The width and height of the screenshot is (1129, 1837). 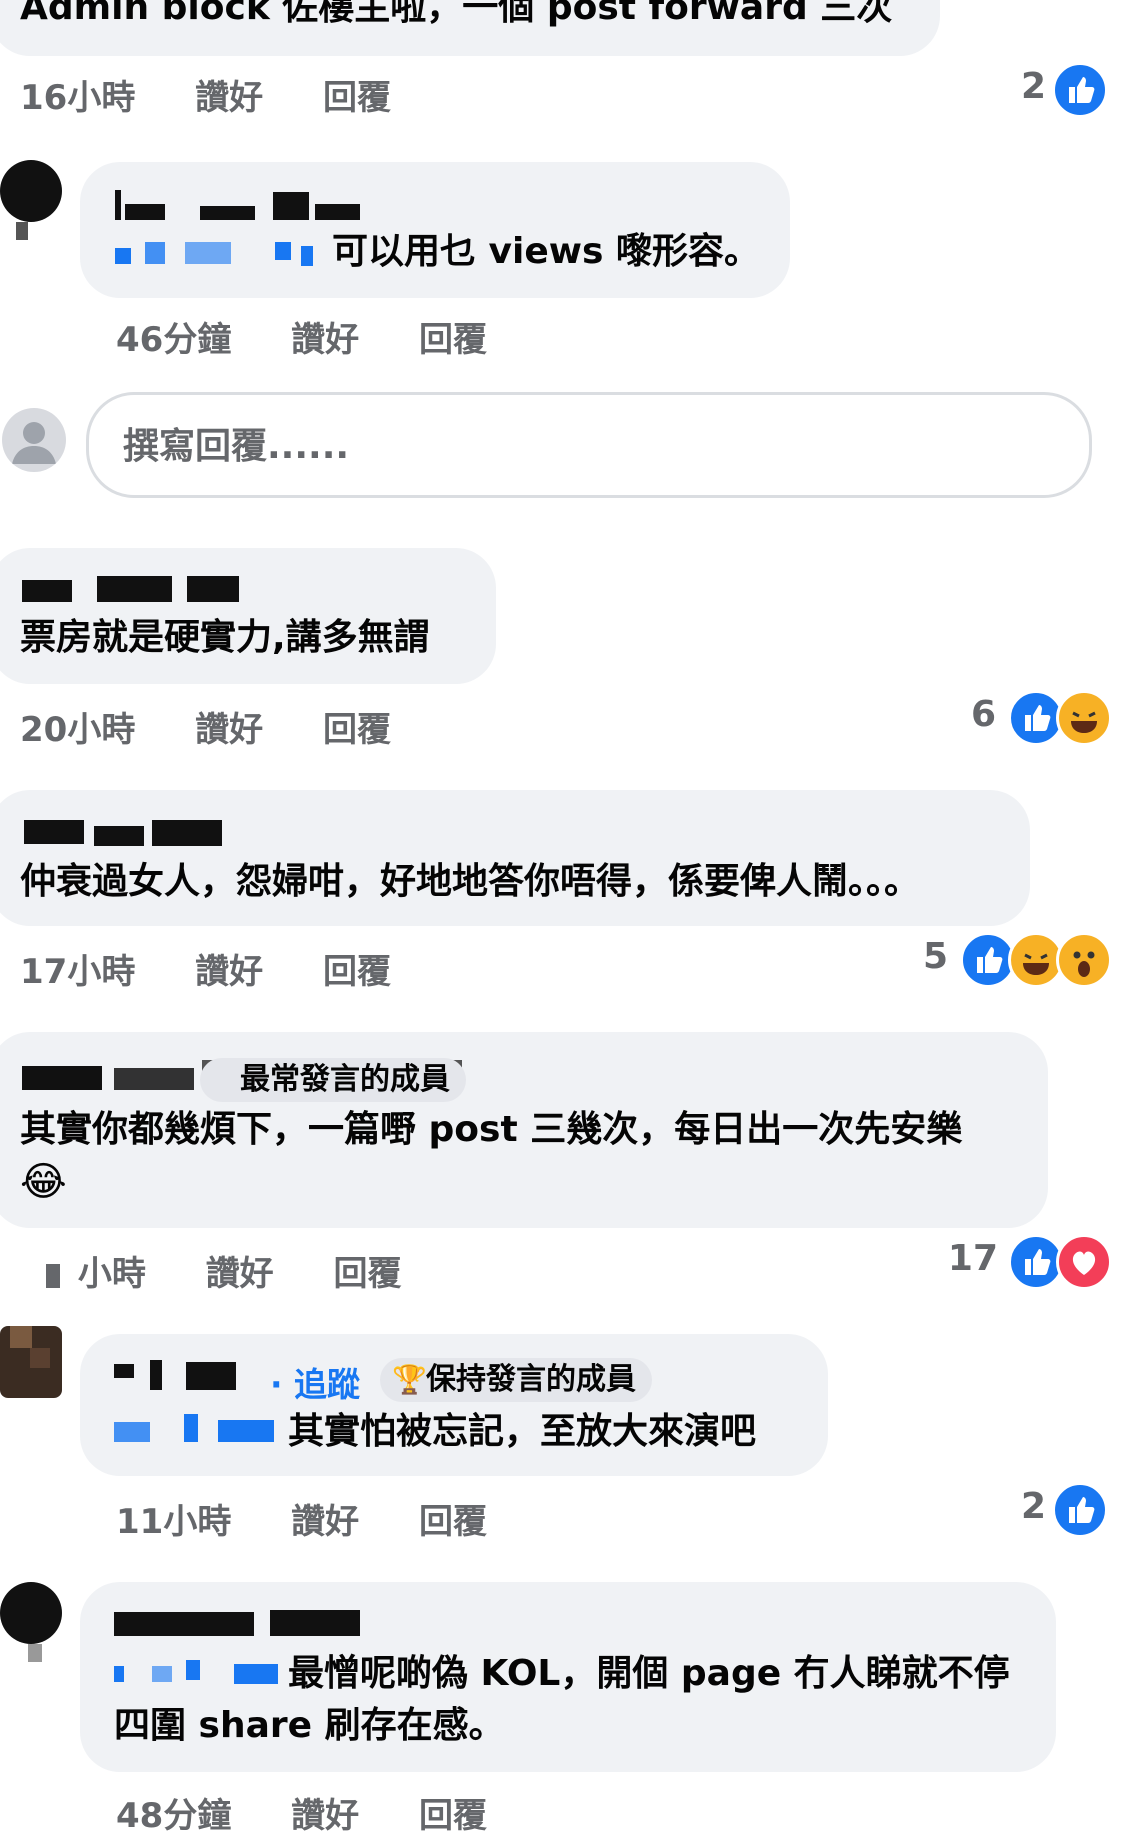 What do you see at coordinates (345, 1079) in the screenshot?
I see `badge-label: 最常發言的成員` at bounding box center [345, 1079].